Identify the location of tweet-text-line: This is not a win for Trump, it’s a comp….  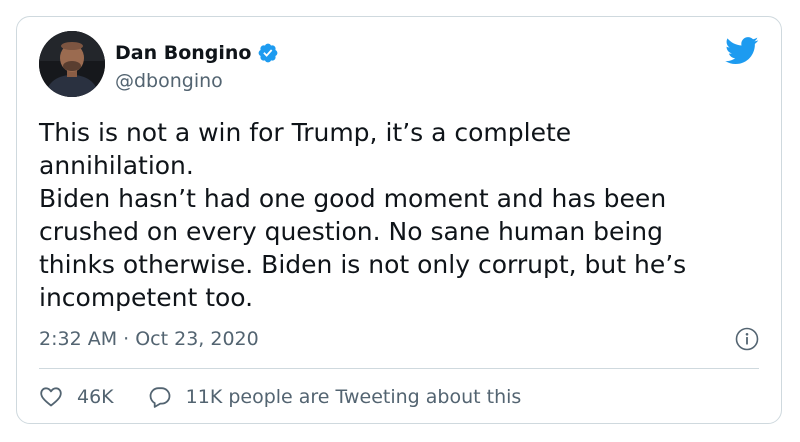
(305, 132).